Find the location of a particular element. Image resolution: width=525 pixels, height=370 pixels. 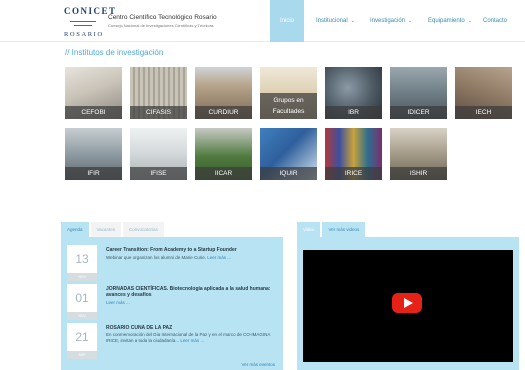

nav-contacto: Contacto is located at coordinates (495, 21).